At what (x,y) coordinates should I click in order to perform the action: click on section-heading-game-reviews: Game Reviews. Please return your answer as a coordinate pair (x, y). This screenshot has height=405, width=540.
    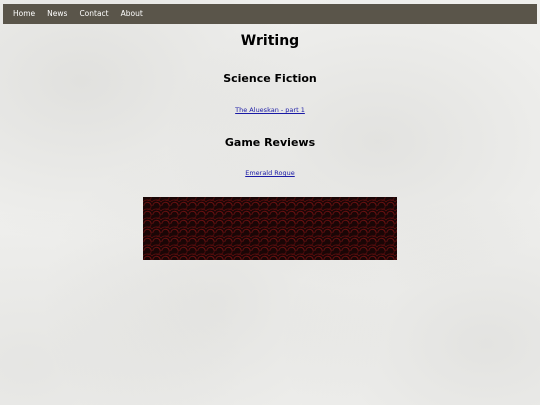
    Looking at the image, I should click on (270, 142).